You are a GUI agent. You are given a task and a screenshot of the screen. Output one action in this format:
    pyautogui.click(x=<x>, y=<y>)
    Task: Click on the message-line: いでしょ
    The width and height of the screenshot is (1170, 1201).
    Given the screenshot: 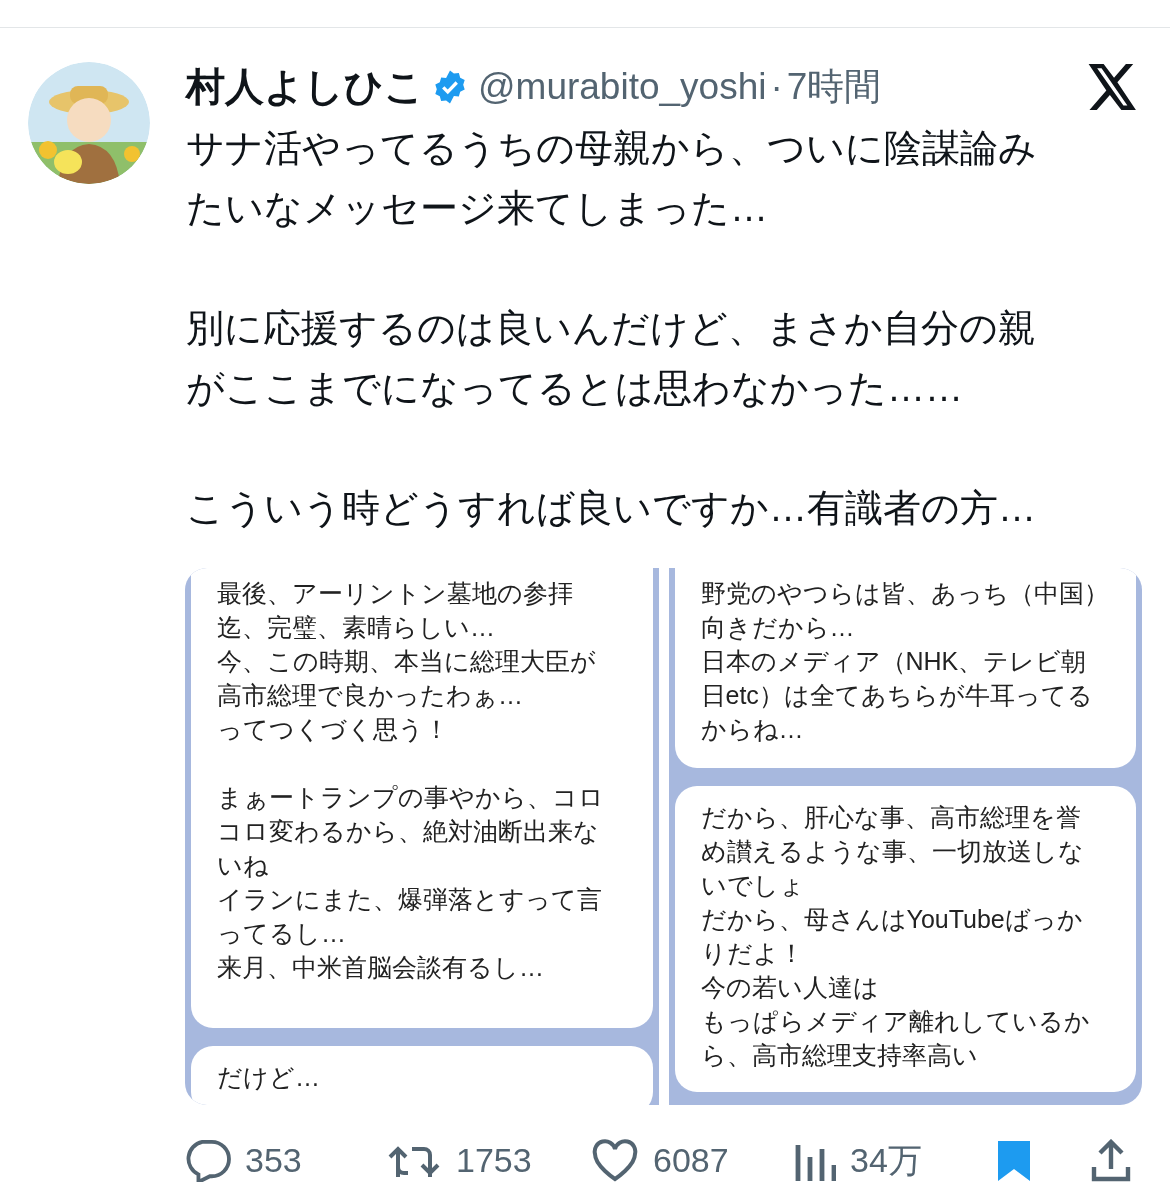 What is the action you would take?
    pyautogui.click(x=752, y=885)
    